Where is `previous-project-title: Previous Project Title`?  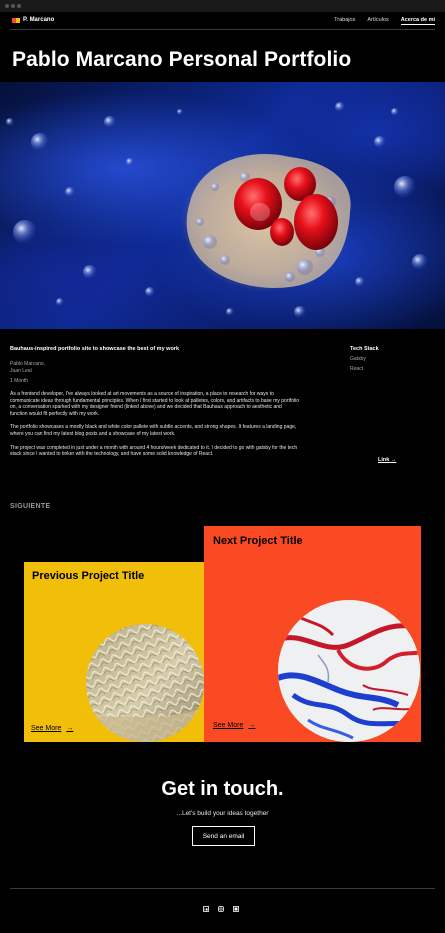
previous-project-title: Previous Project Title is located at coordinates (88, 576).